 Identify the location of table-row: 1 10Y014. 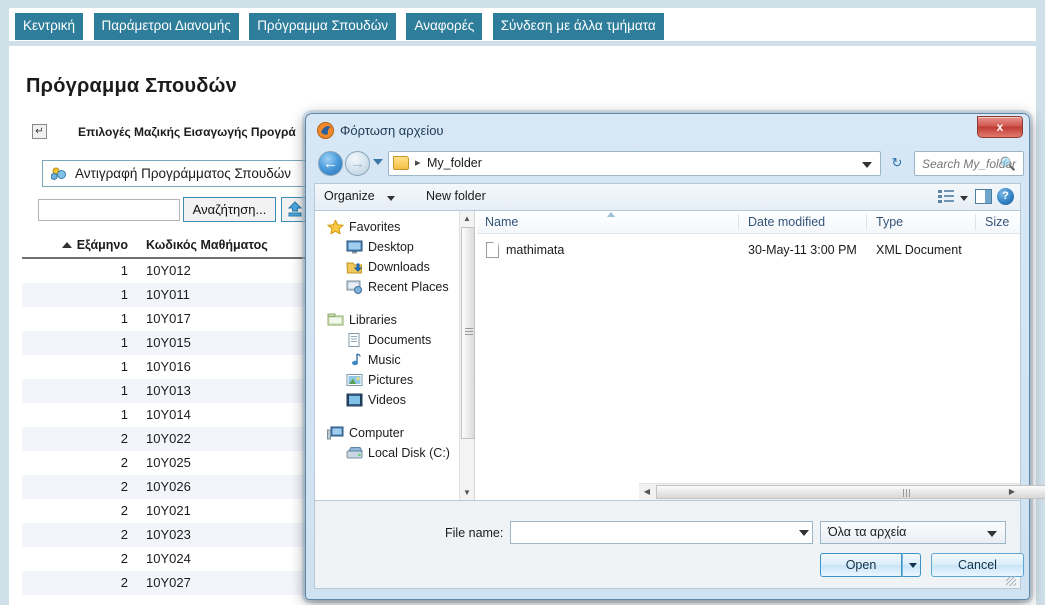
(167, 415).